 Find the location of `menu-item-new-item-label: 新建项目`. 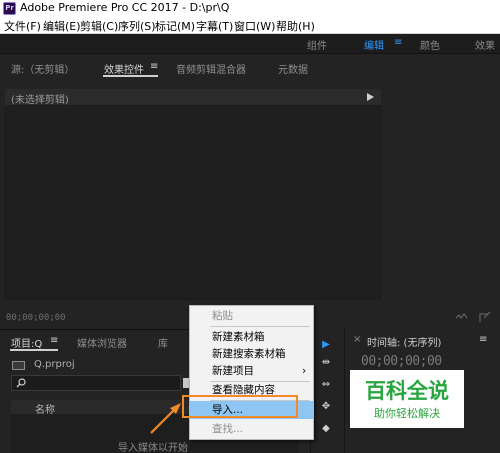

menu-item-new-item-label: 新建项目 is located at coordinates (233, 371).